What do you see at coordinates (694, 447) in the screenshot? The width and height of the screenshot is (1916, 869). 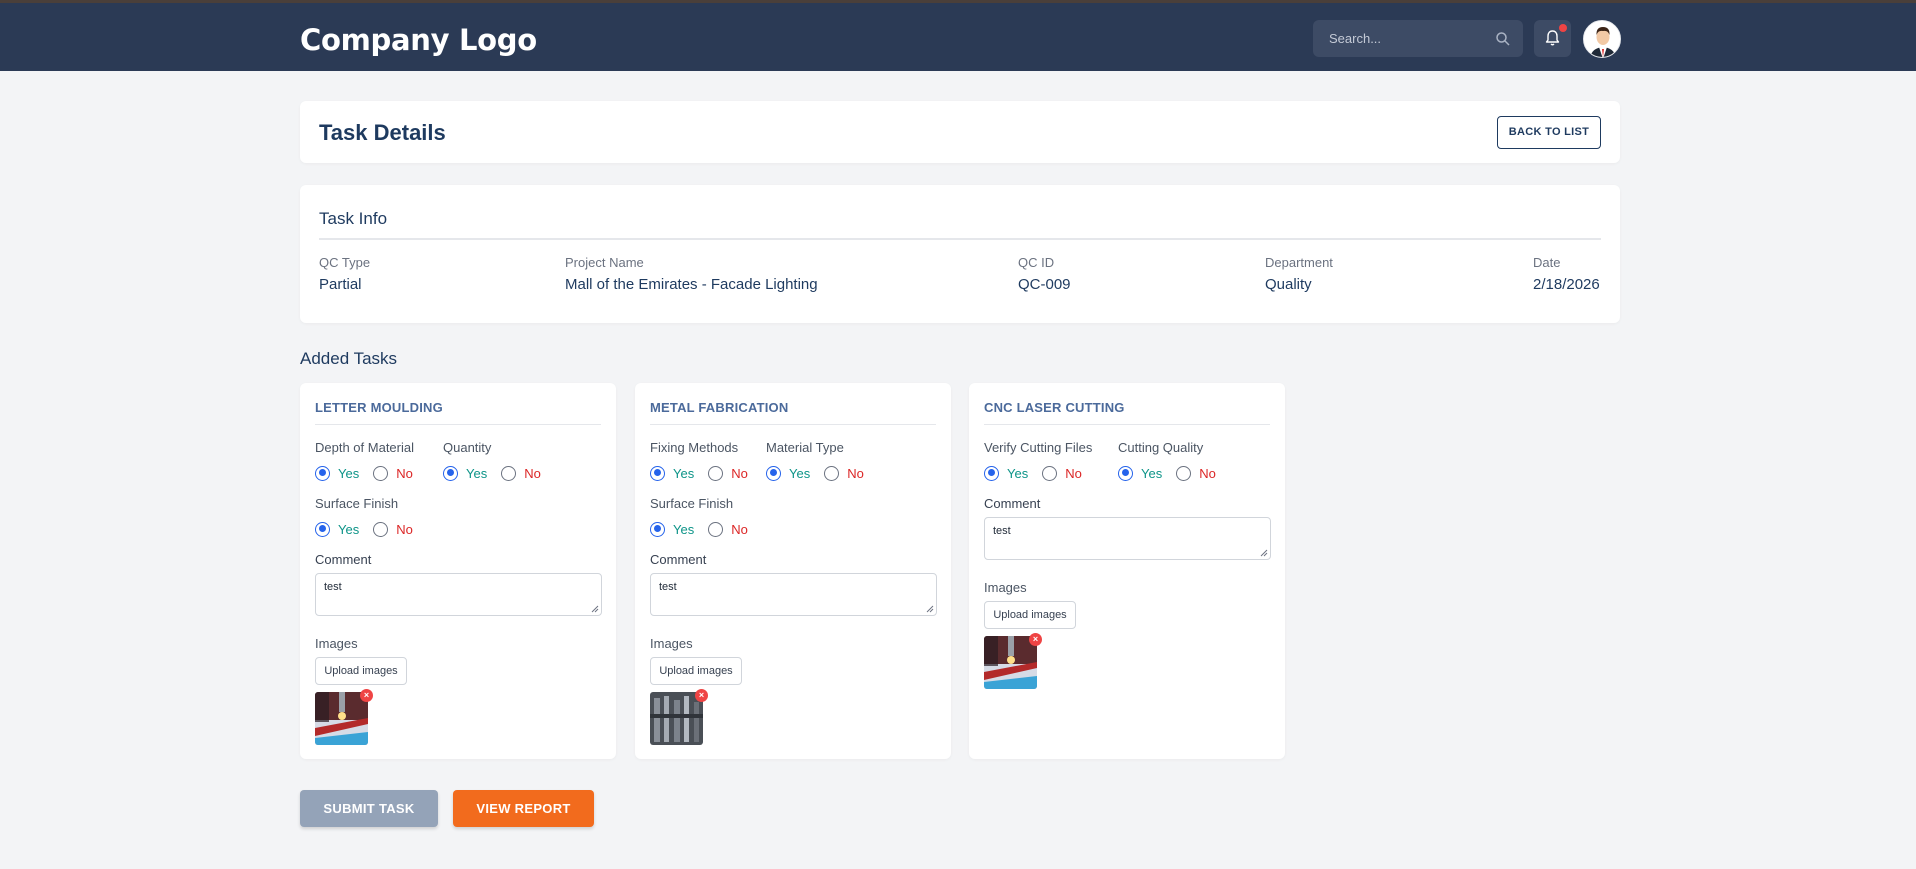 I see `question-label: Fixing Methods` at bounding box center [694, 447].